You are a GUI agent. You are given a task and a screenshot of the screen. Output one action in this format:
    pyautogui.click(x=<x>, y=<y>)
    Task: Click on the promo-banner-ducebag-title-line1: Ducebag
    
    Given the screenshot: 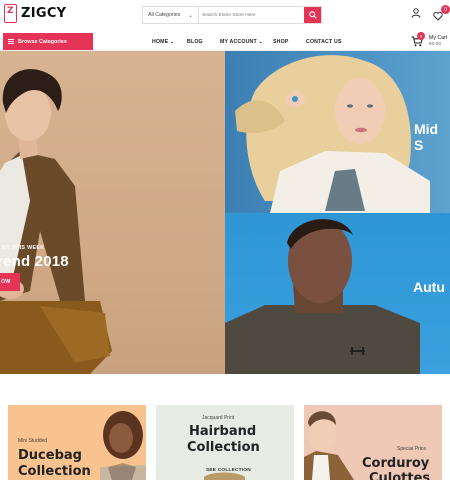 What is the action you would take?
    pyautogui.click(x=50, y=455)
    